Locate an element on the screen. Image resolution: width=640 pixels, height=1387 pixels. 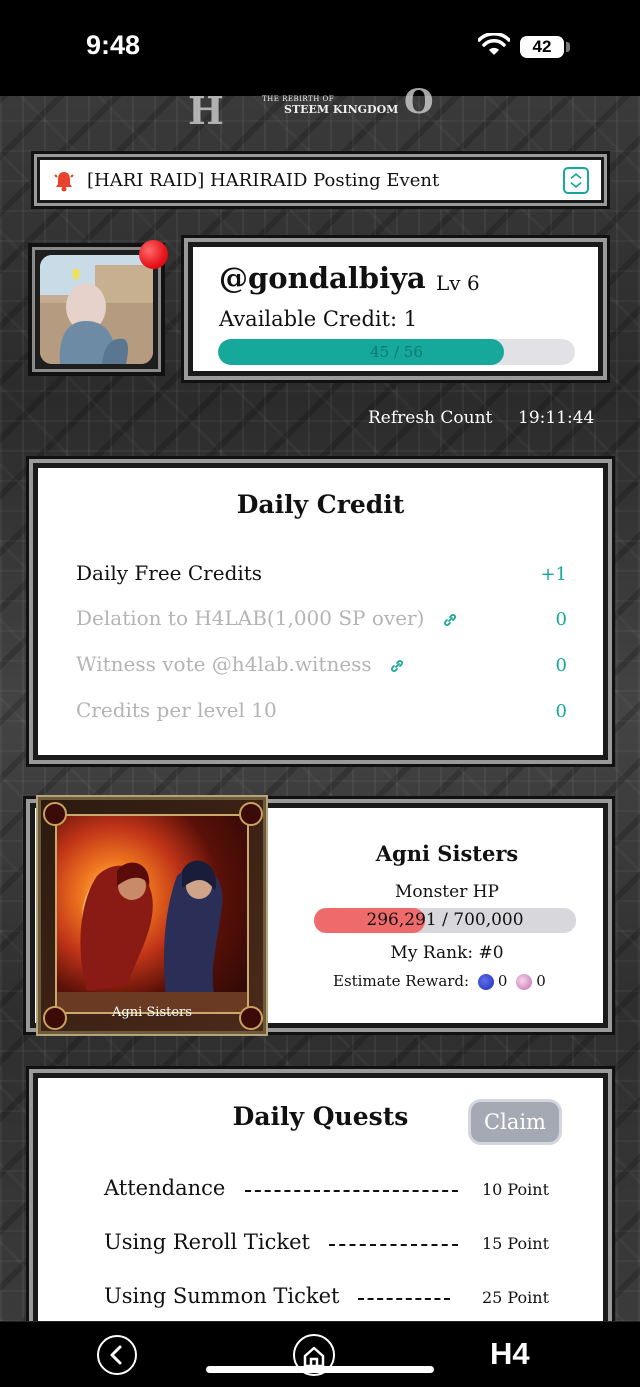
delegation-row: Delation to H4LAB(1,000 SP over) is located at coordinates (266, 618).